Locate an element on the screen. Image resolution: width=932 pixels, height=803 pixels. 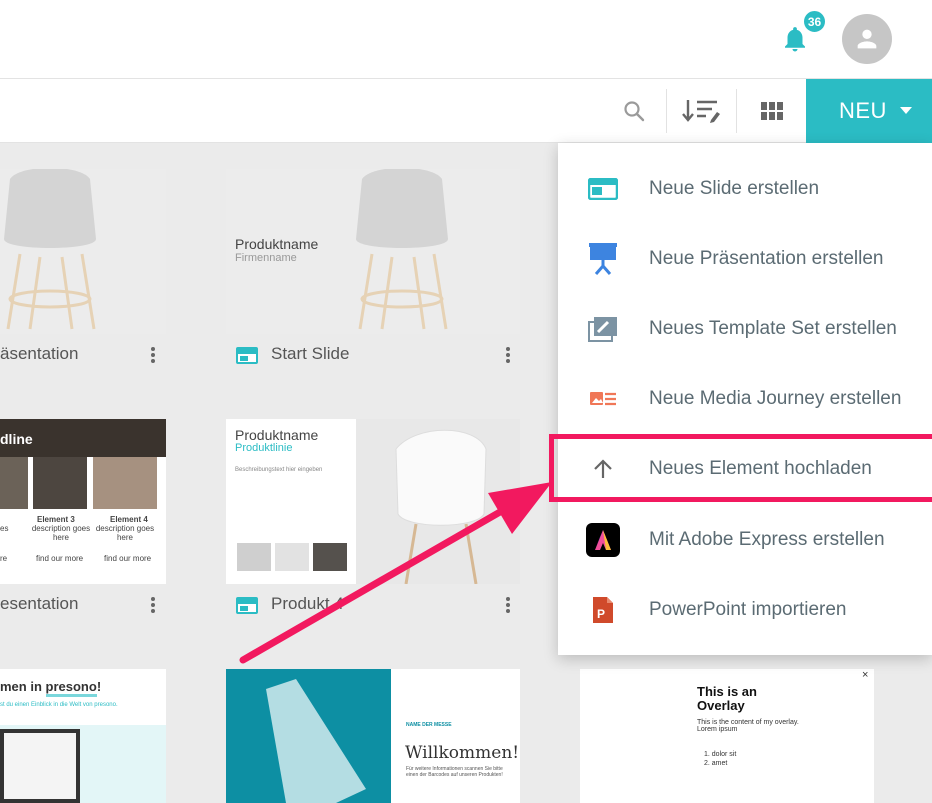
thumb-element-desc: re is located at coordinates (4, 558).